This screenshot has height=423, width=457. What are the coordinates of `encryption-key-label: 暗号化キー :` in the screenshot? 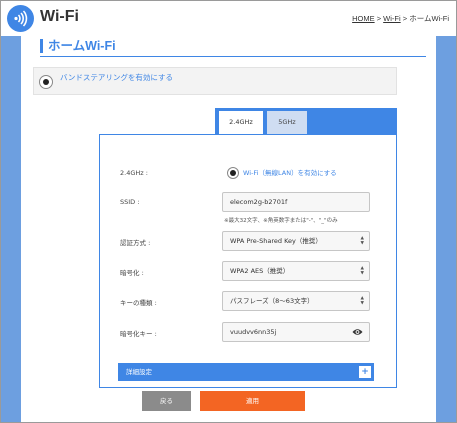 It's located at (138, 334).